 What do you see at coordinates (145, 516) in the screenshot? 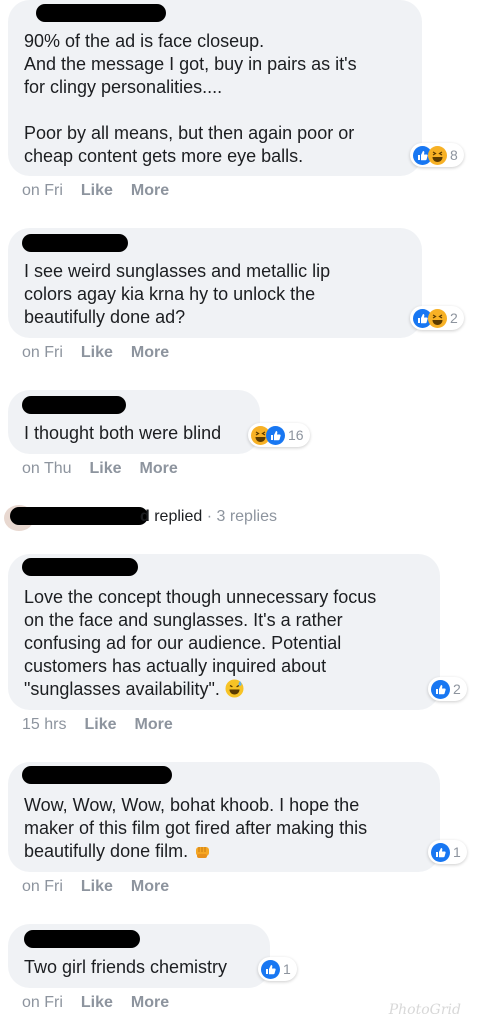
I see `reply-author-suffix: d` at bounding box center [145, 516].